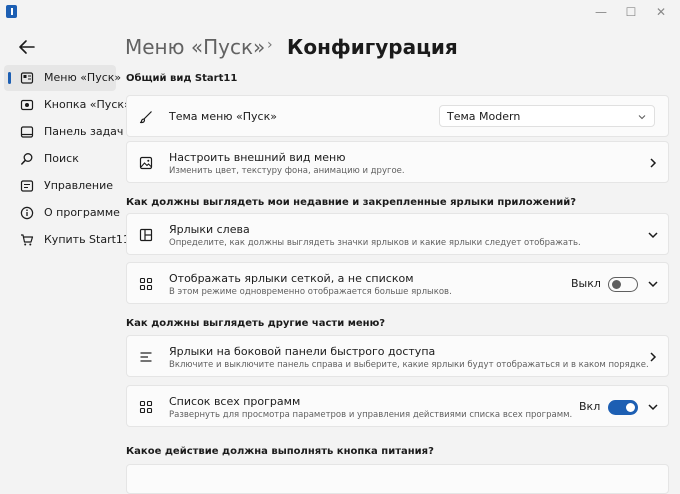 The image size is (680, 494). I want to click on sidebar-item-label: Меню «Пуск», so click(83, 77).